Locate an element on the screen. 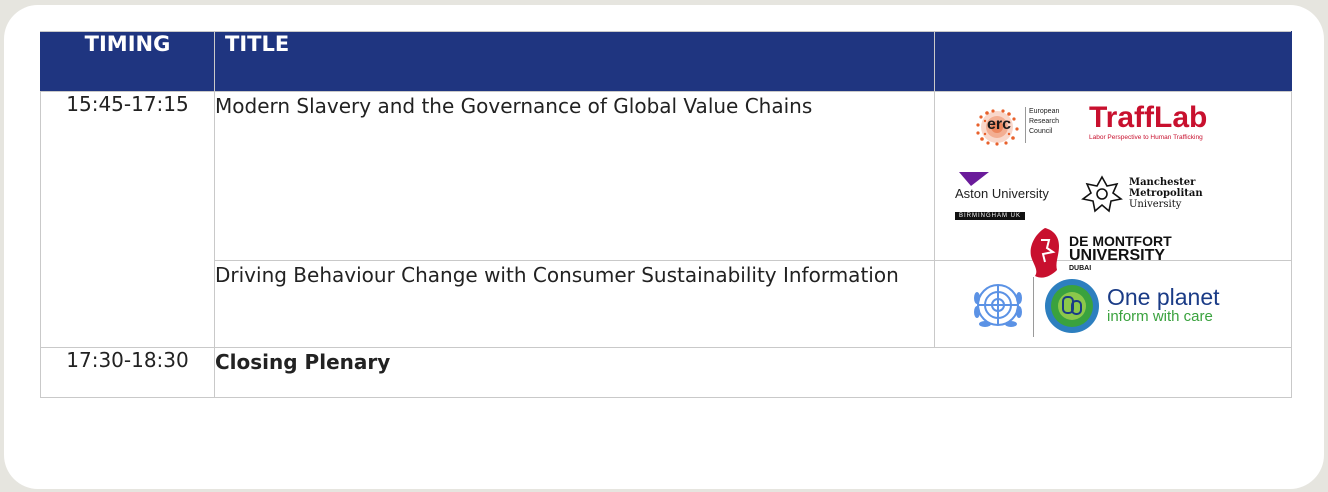 This screenshot has width=1328, height=492. erc-subtitle: European Research Council is located at coordinates (1044, 122).